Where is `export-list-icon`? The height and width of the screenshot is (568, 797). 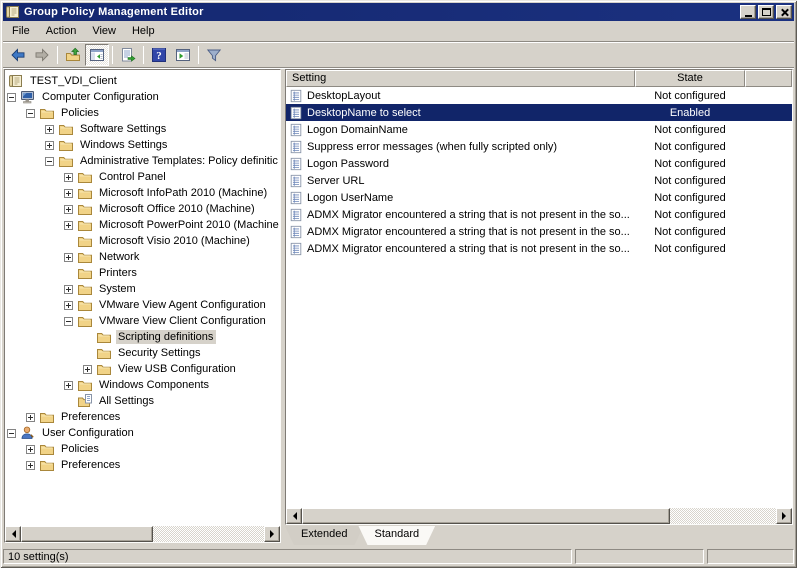 export-list-icon is located at coordinates (129, 54).